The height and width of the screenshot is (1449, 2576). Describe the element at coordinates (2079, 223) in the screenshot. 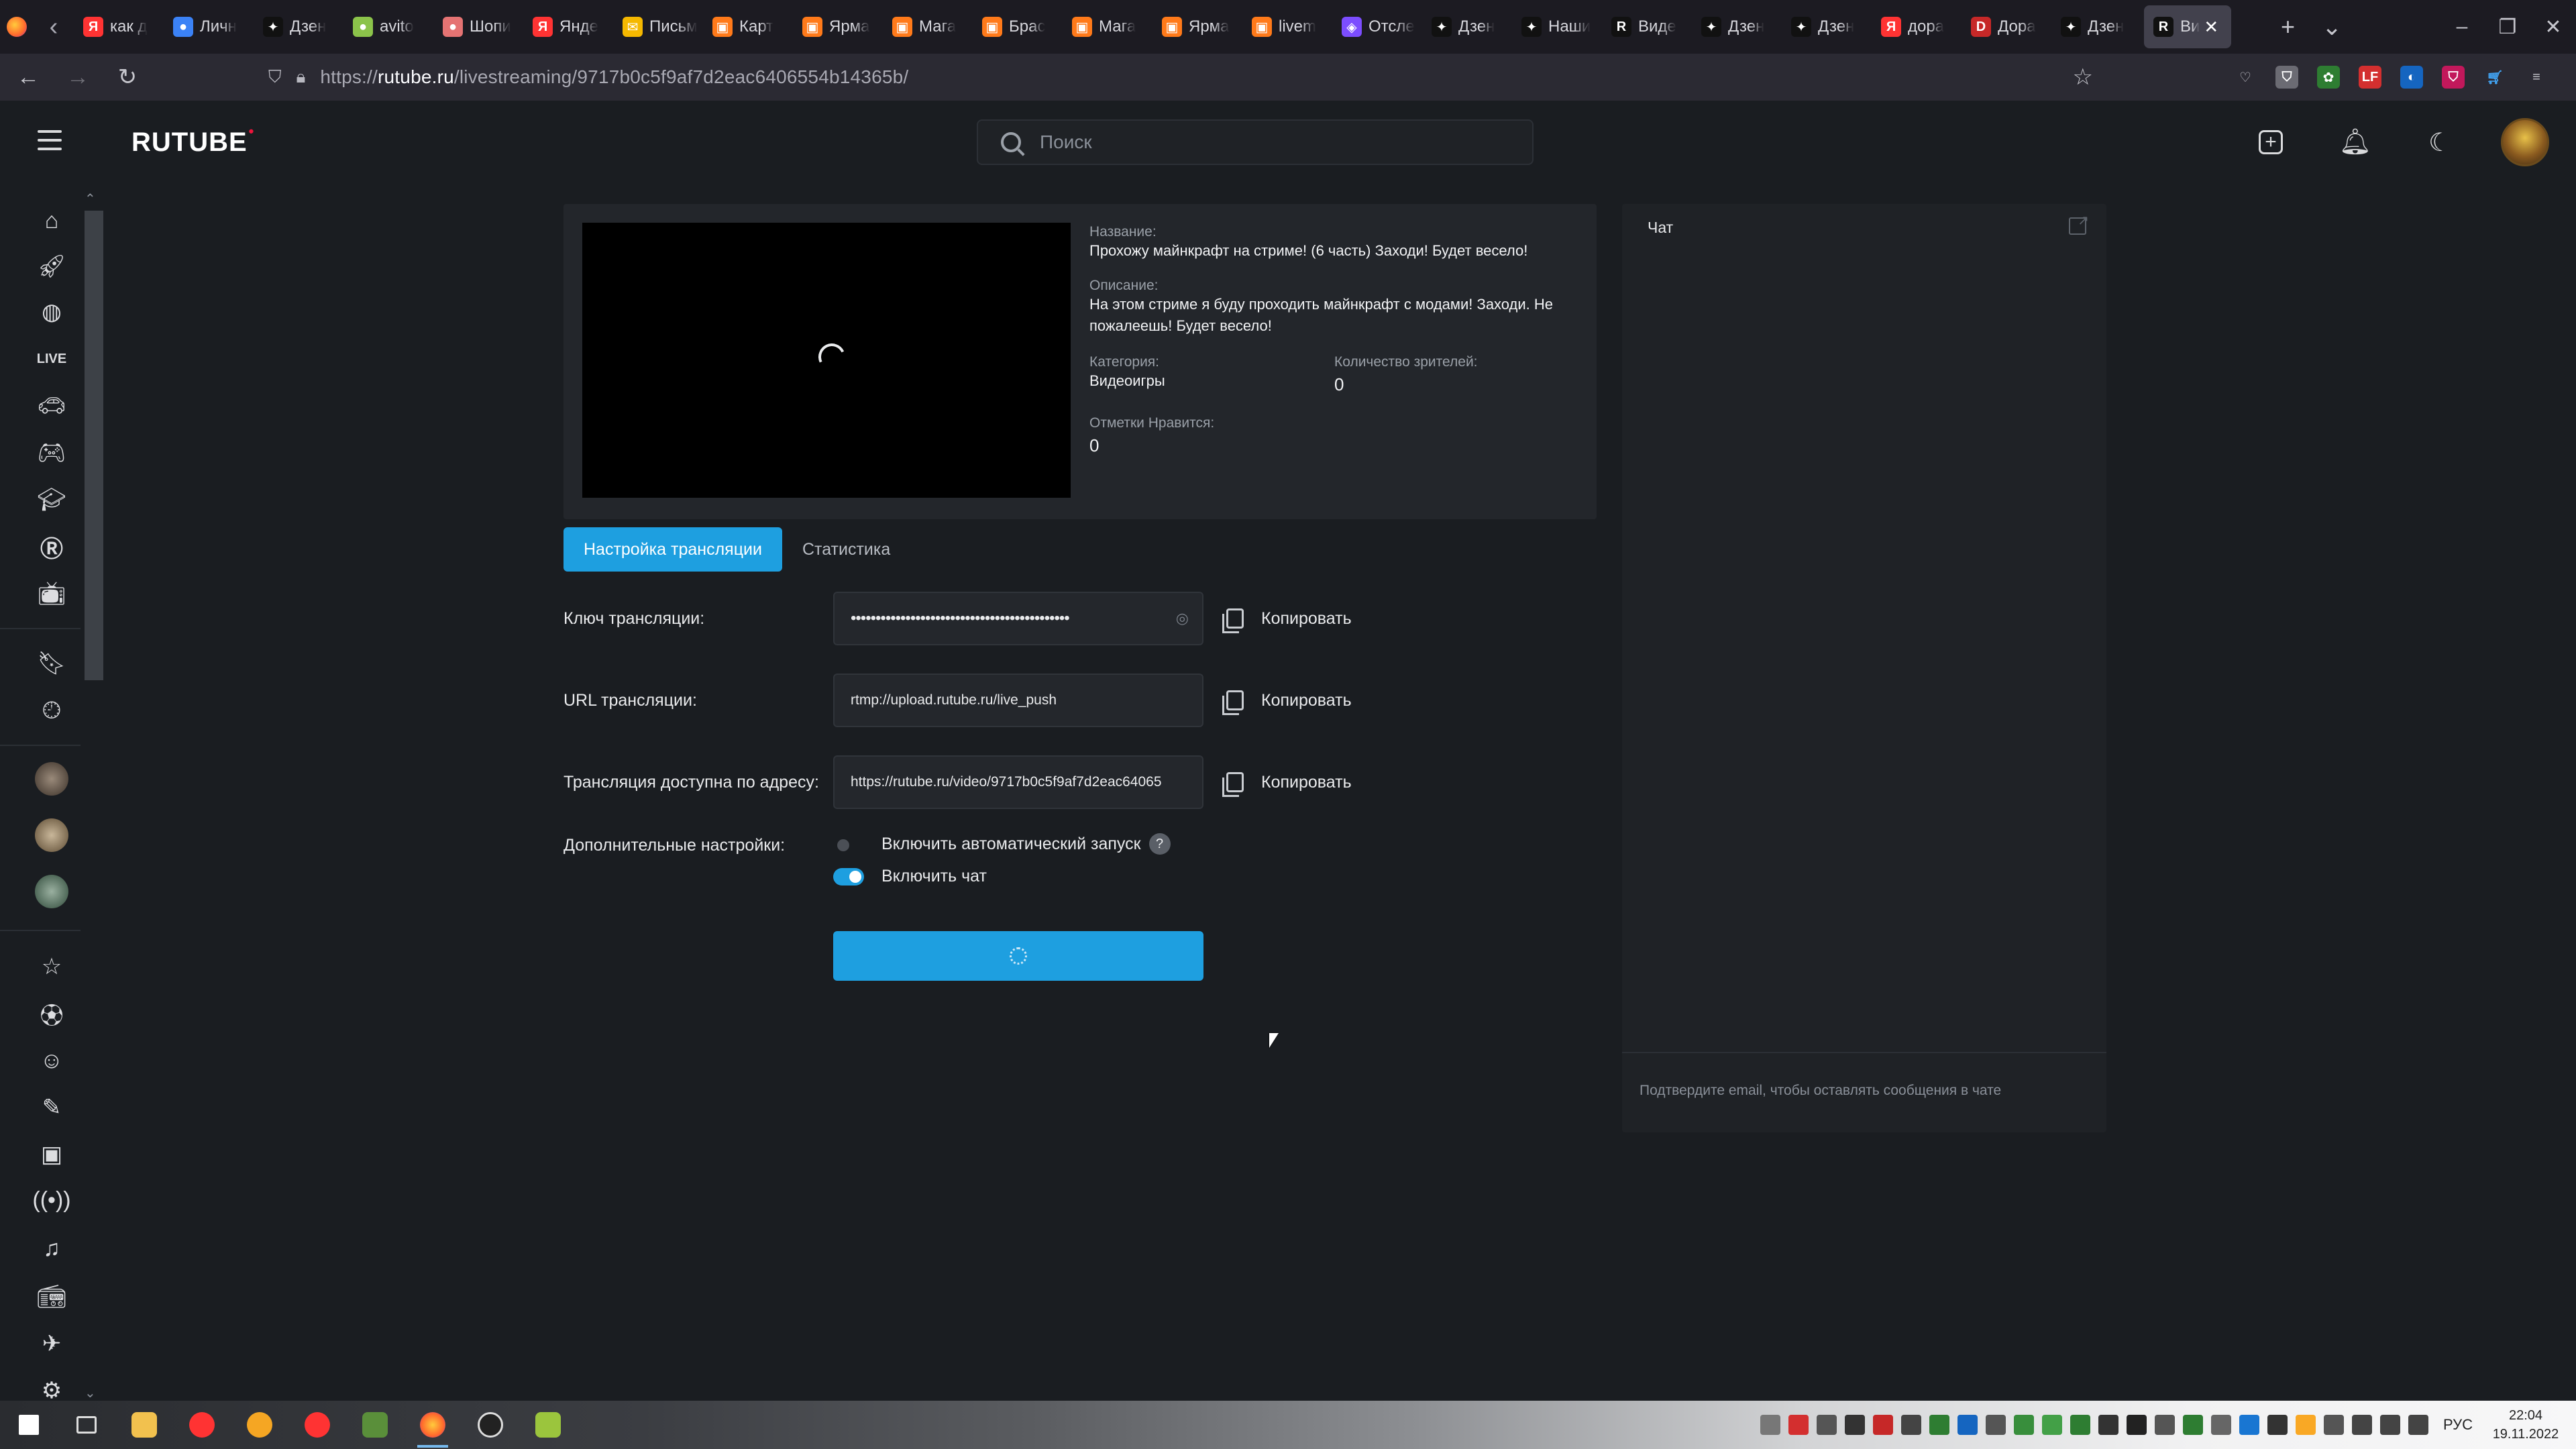

I see `popout-chat-icon` at that location.